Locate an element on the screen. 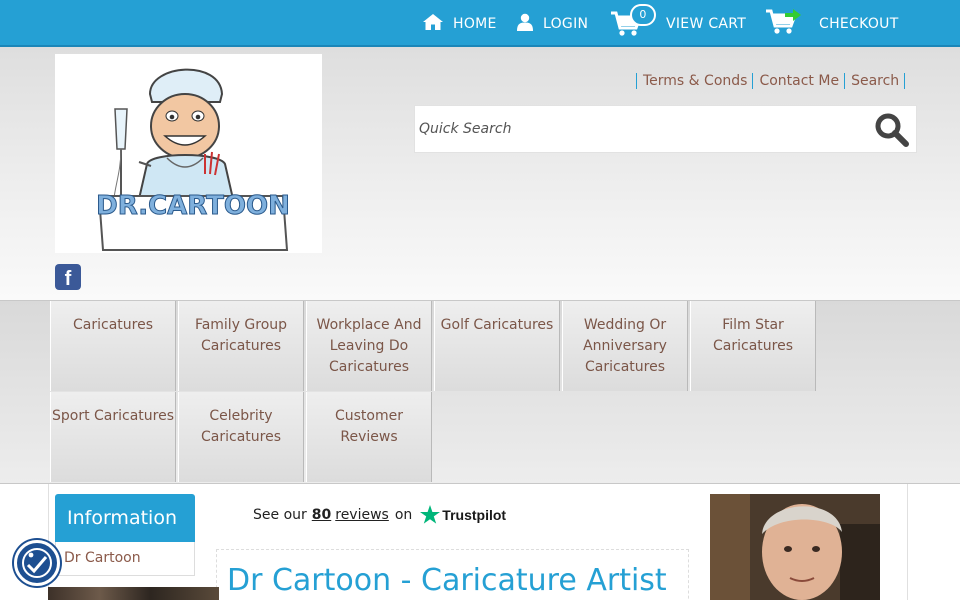  quick-search-box is located at coordinates (665, 129).